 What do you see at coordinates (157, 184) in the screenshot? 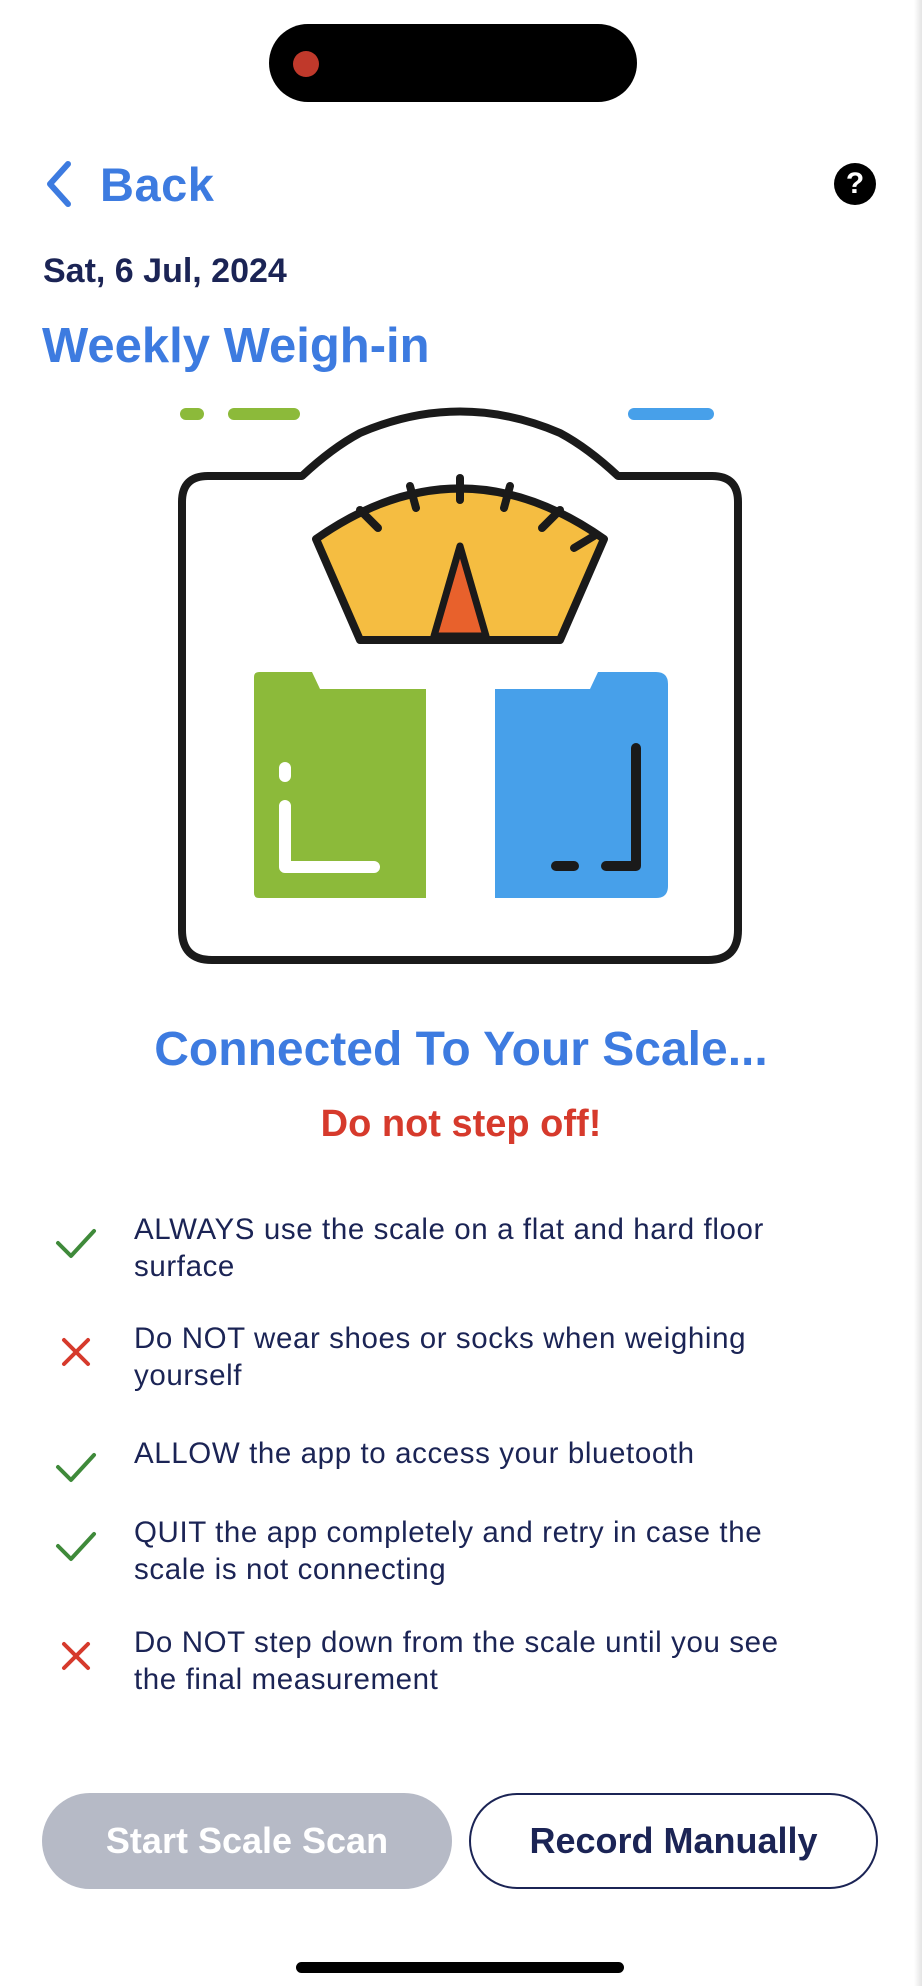
I see `back-label: Back` at bounding box center [157, 184].